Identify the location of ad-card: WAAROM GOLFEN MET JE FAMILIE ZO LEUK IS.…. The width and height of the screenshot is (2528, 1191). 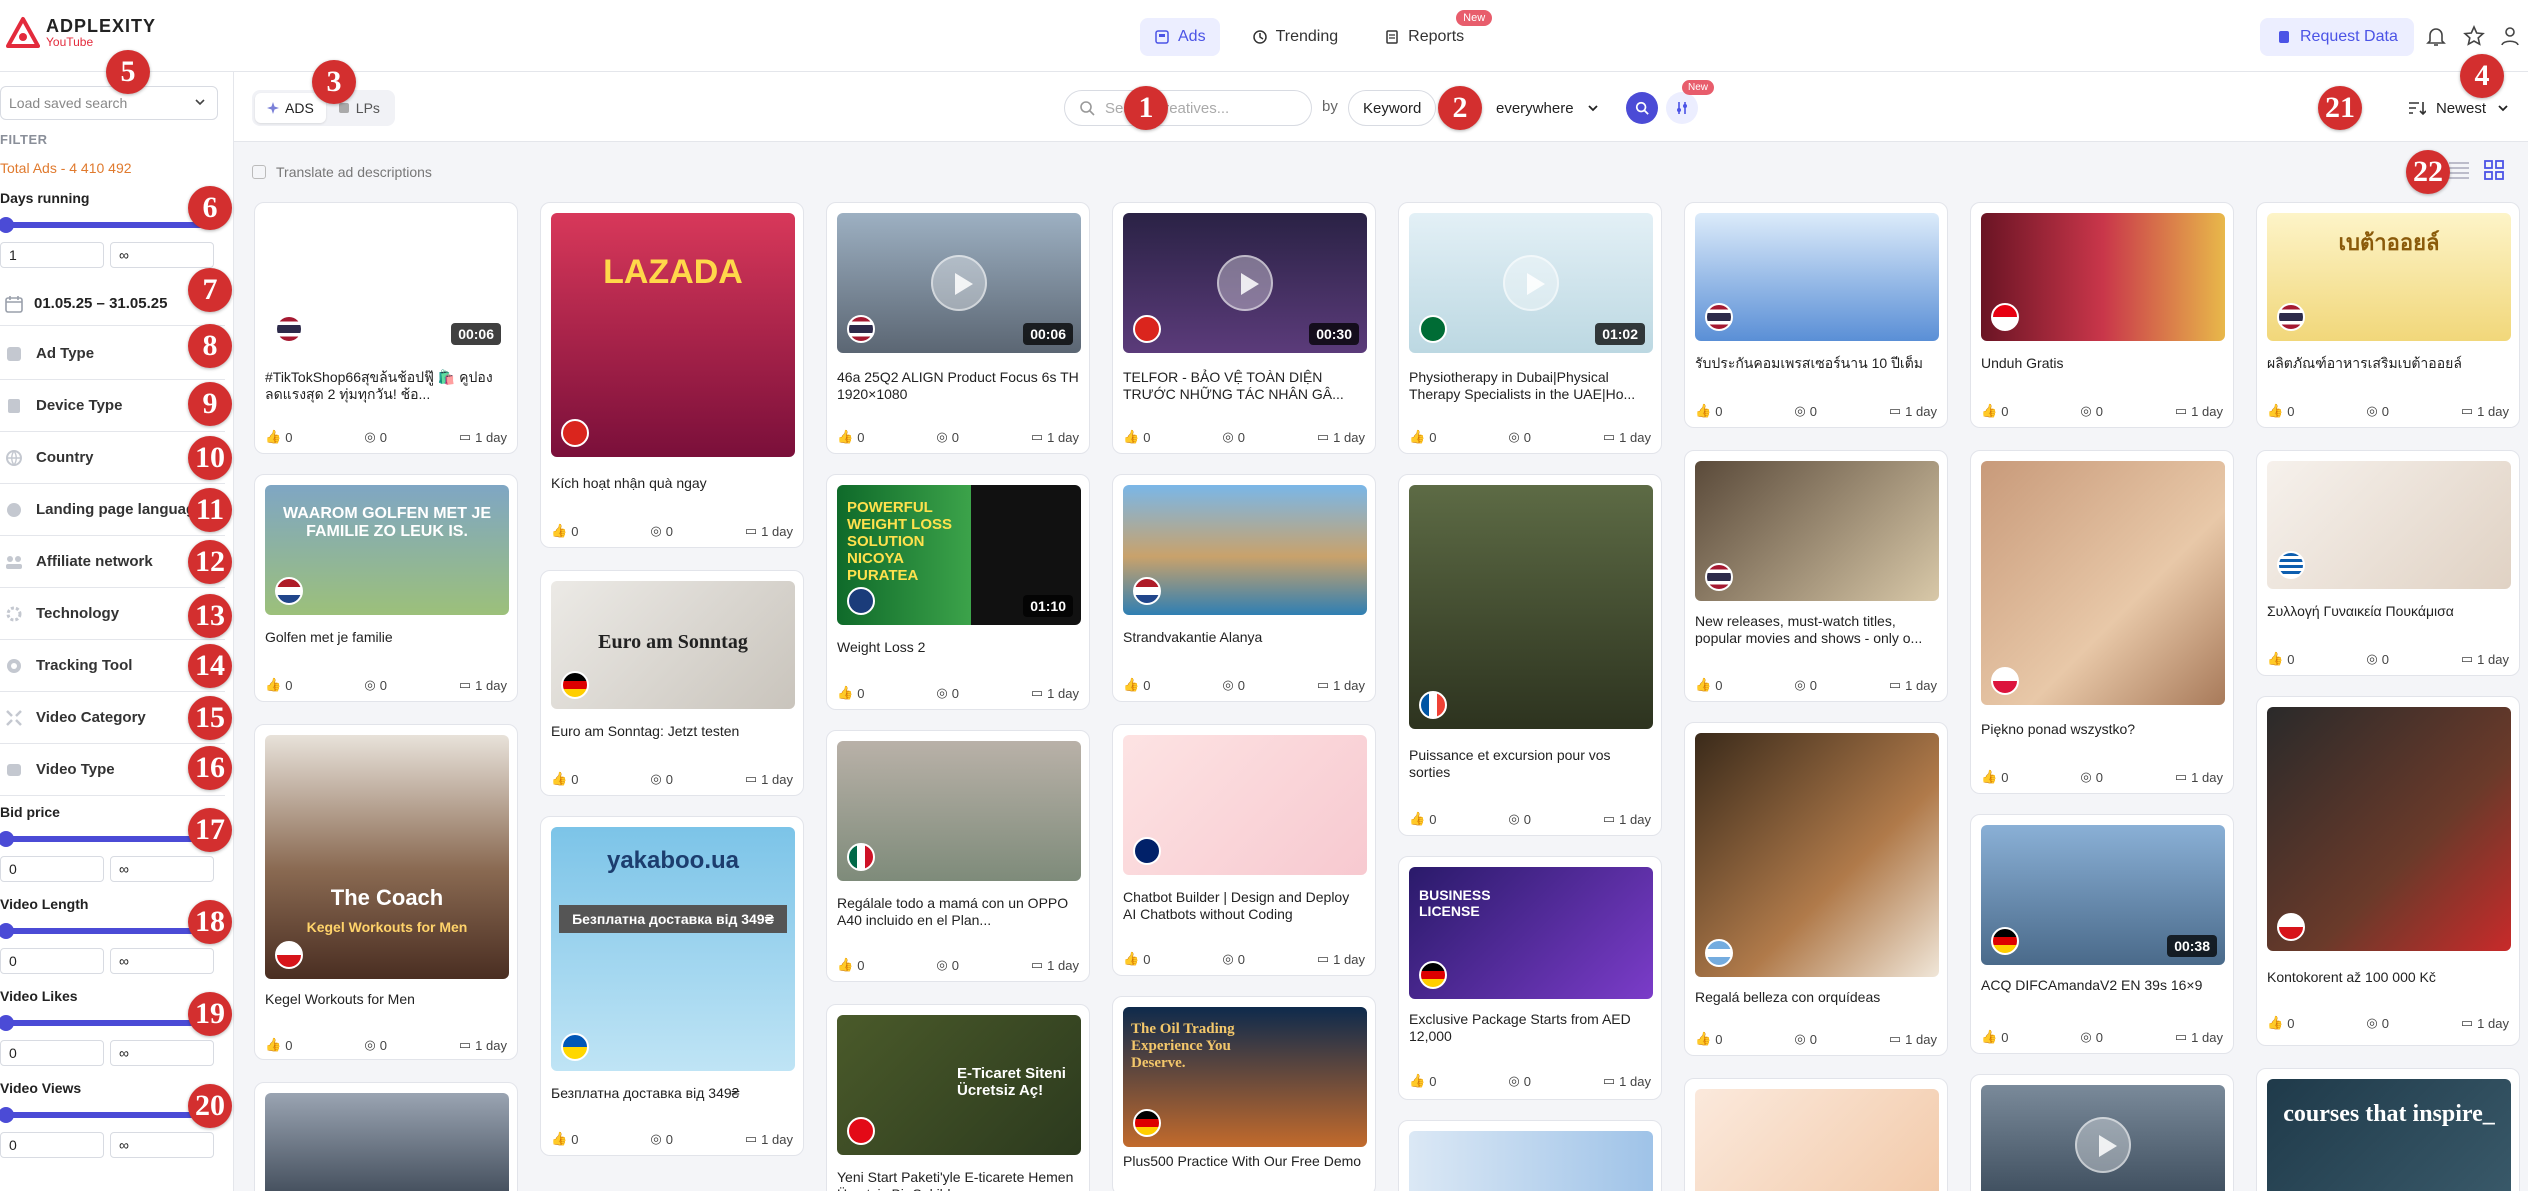
(386, 588).